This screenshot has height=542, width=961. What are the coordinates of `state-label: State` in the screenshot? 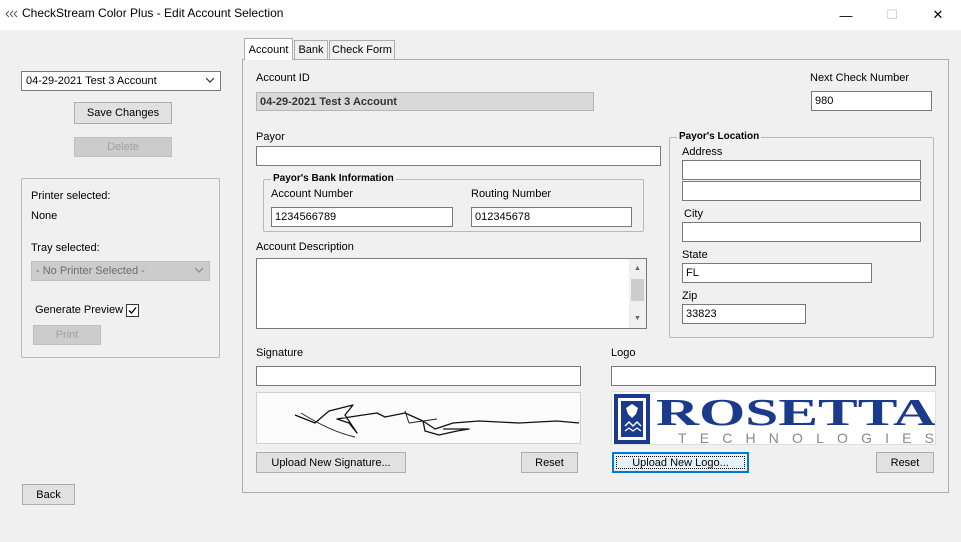 It's located at (695, 255).